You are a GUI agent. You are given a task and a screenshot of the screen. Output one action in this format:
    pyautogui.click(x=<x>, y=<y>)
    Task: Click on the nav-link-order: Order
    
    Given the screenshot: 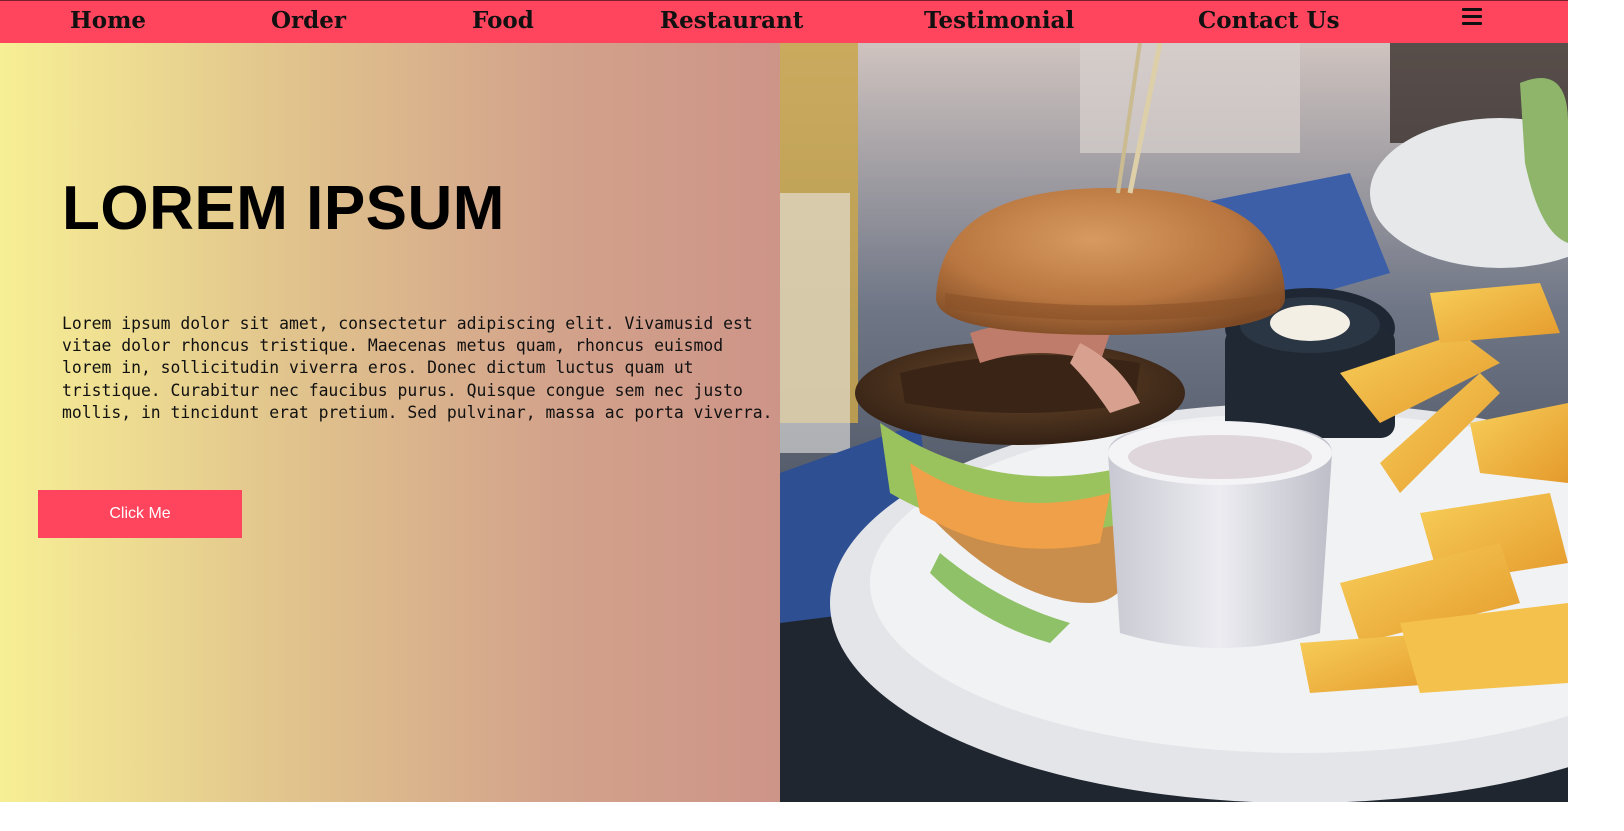 What is the action you would take?
    pyautogui.click(x=308, y=20)
    